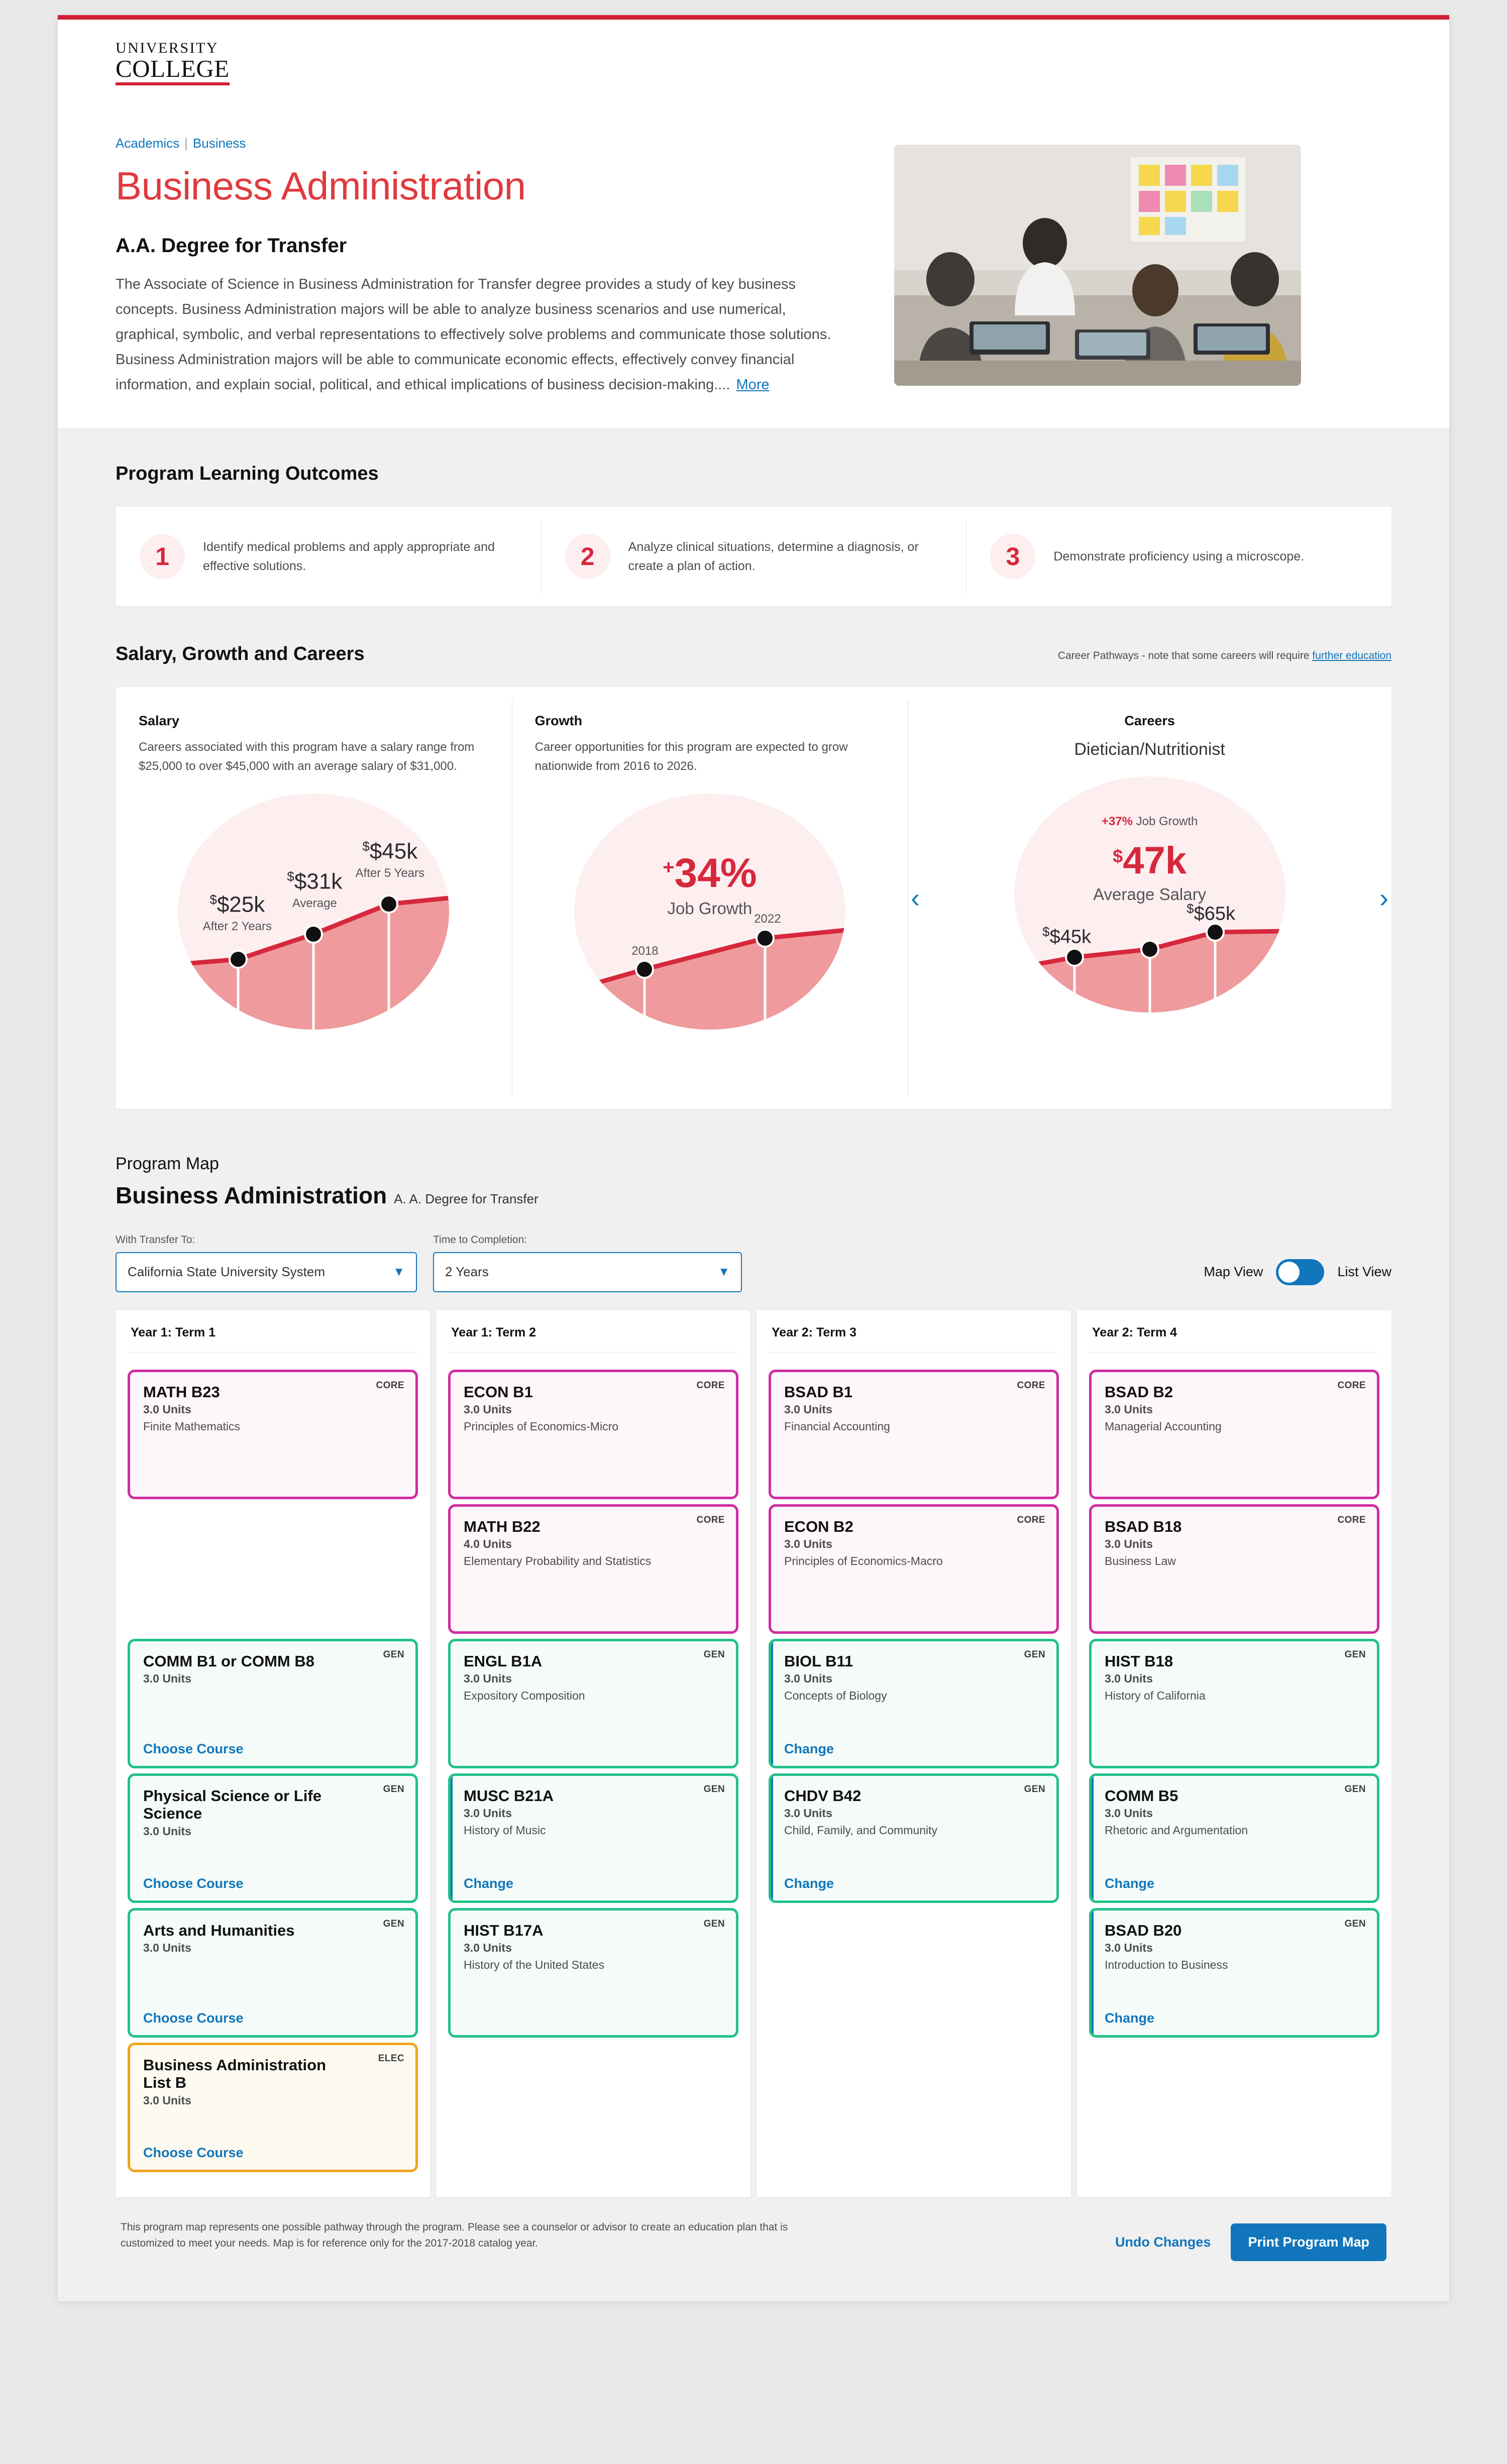 The height and width of the screenshot is (2464, 1507). I want to click on breadcrumb-business: Business, so click(219, 143).